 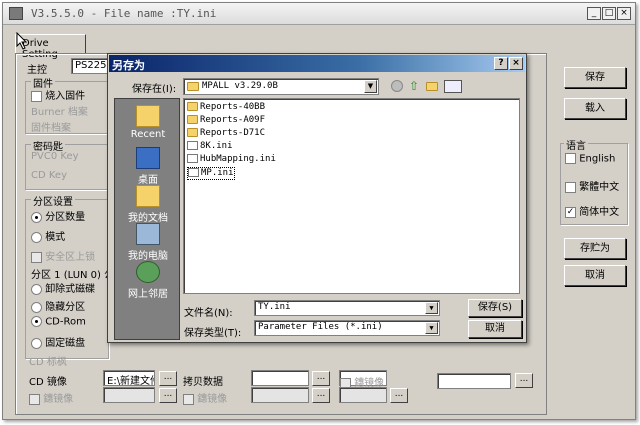 I want to click on computer-icon, so click(x=148, y=234).